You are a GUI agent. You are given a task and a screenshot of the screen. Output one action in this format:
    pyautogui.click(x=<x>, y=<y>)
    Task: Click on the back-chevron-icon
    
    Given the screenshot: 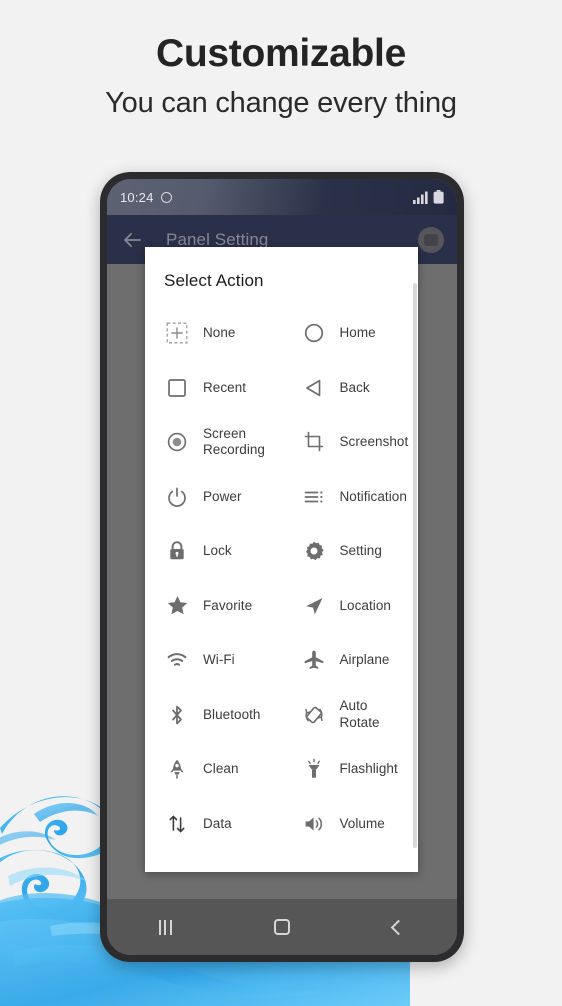 What is the action you would take?
    pyautogui.click(x=399, y=927)
    